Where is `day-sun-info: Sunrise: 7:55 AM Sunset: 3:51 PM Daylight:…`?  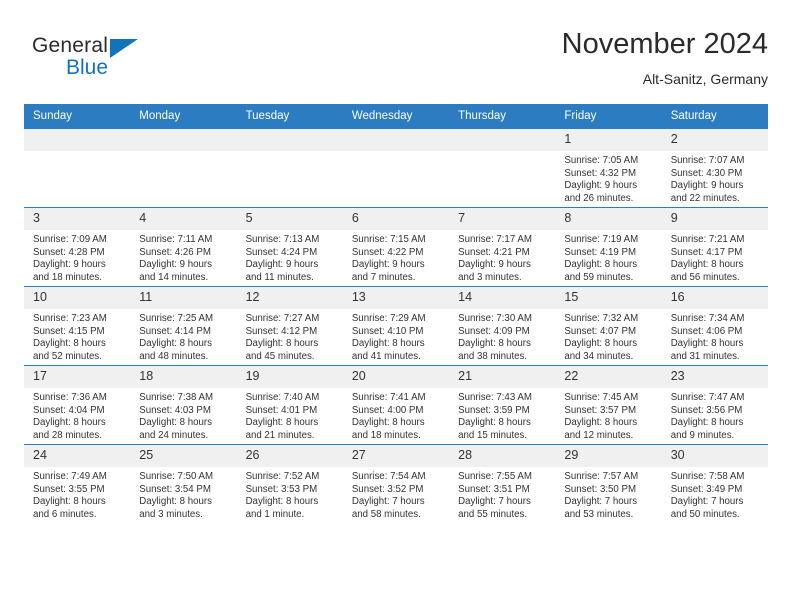
day-sun-info: Sunrise: 7:55 AM Sunset: 3:51 PM Daylight:… is located at coordinates (502, 494).